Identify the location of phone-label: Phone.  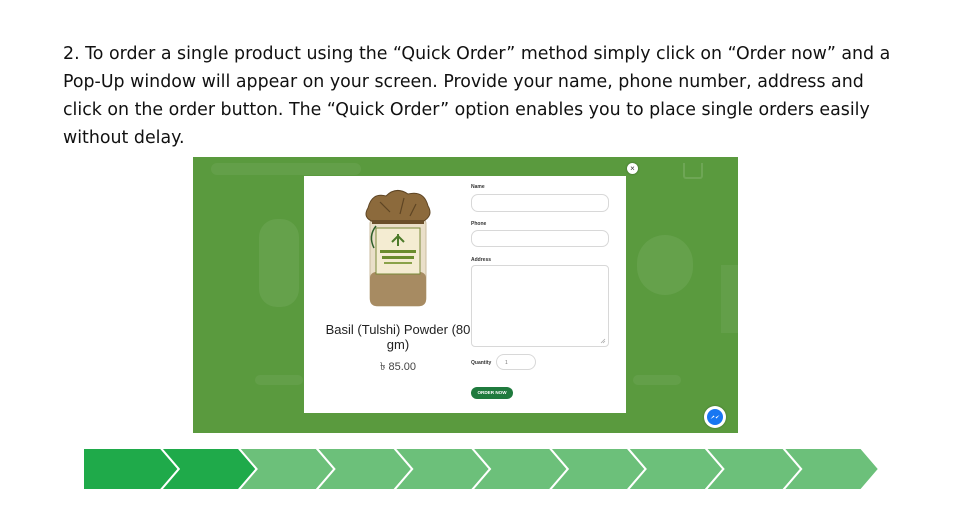
(479, 224).